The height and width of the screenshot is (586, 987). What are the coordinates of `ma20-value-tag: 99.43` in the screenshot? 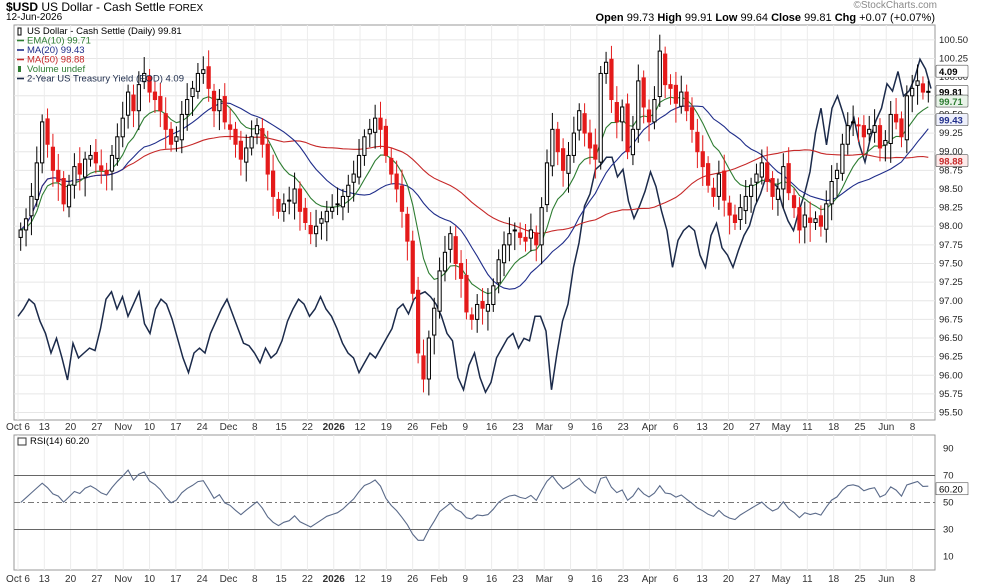 It's located at (951, 121).